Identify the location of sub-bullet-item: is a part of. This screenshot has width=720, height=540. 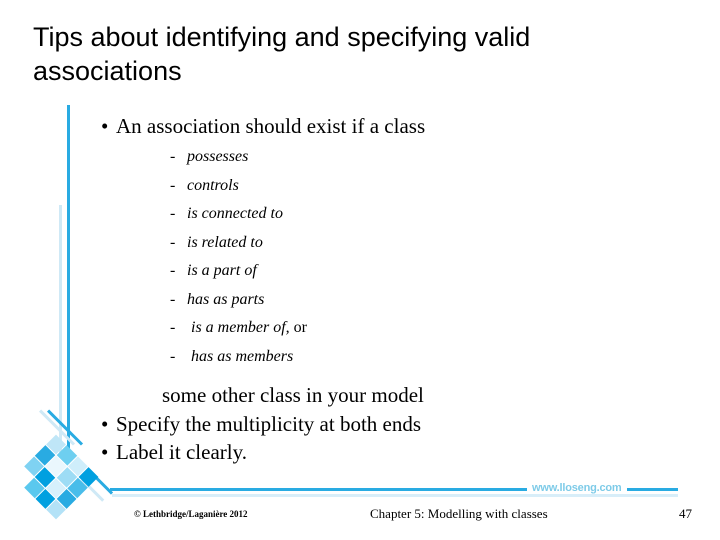
(360, 271).